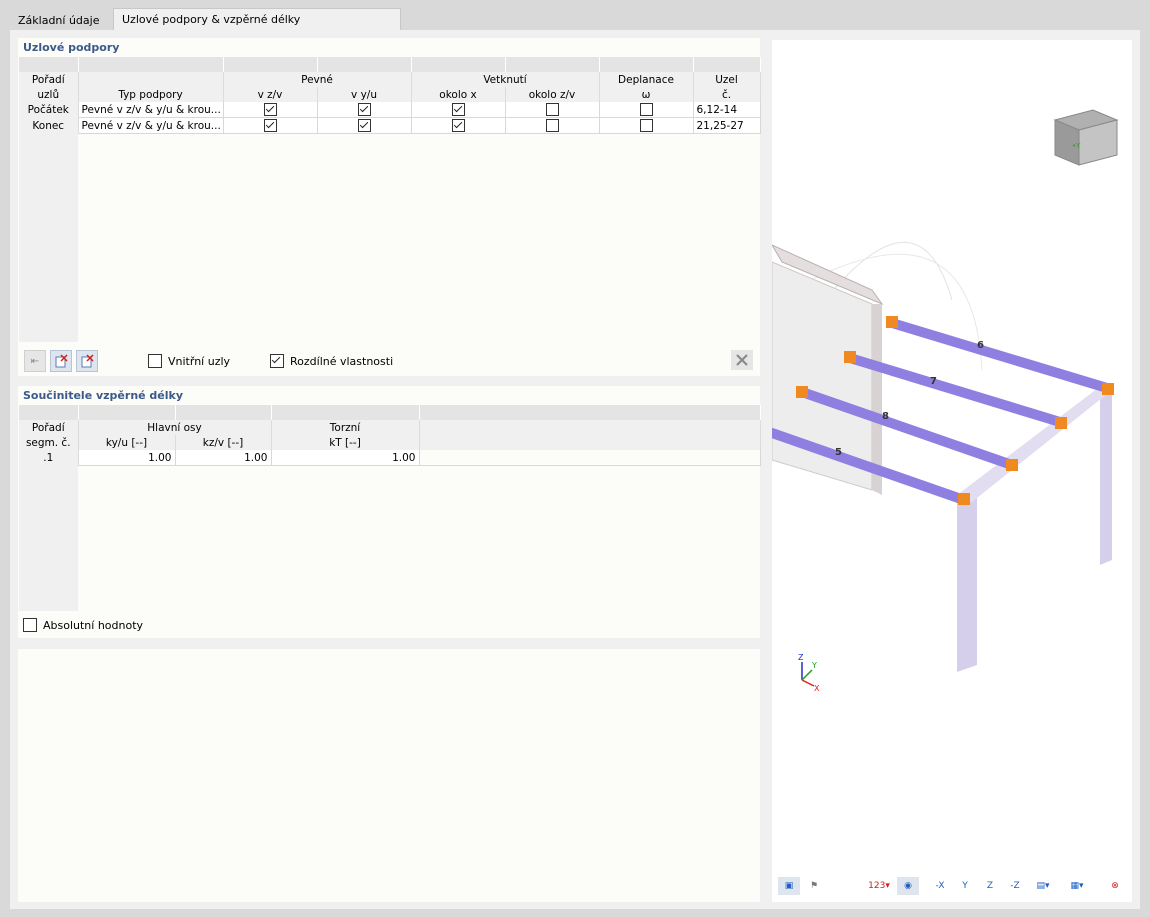 Image resolution: width=1150 pixels, height=917 pixels. I want to click on view-z-icon: Z, so click(990, 886).